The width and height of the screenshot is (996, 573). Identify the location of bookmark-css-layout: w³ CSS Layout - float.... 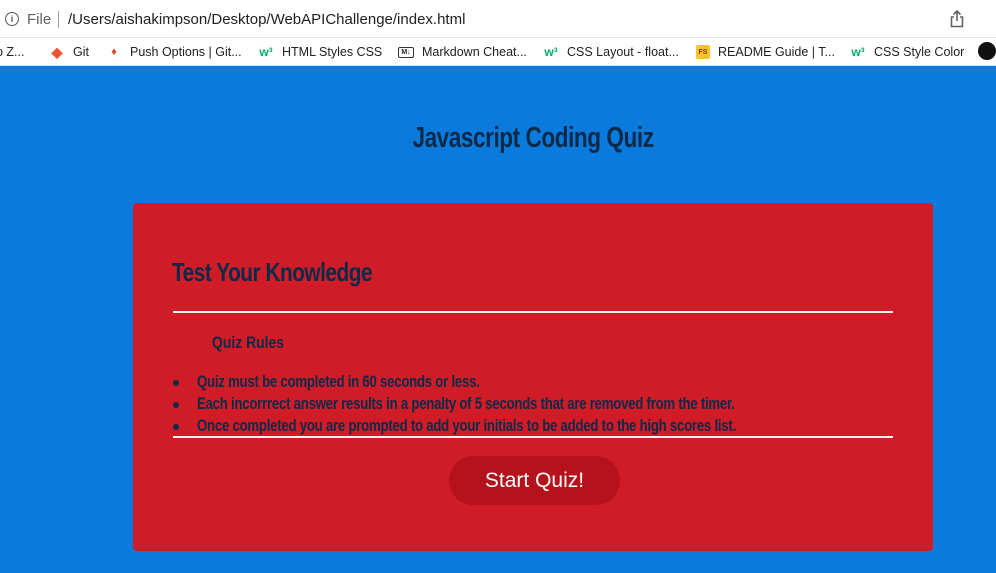
(611, 52).